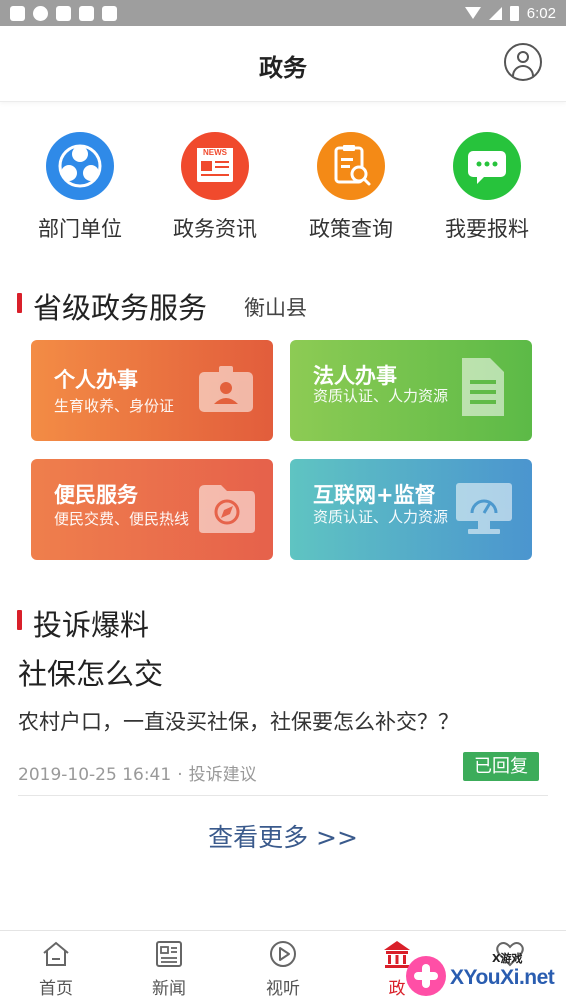 This screenshot has height=1008, width=566. Describe the element at coordinates (109, 13) in the screenshot. I see `app-notification-icon` at that location.